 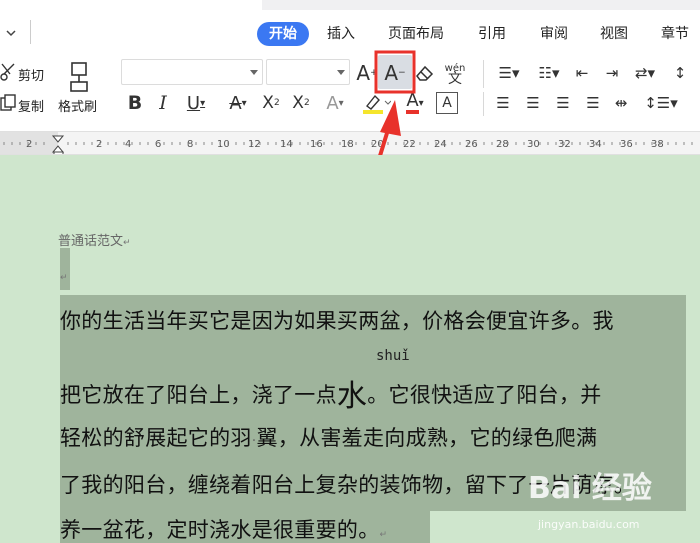 What do you see at coordinates (393, 356) in the screenshot?
I see `pinyin-annotation: shuǐ` at bounding box center [393, 356].